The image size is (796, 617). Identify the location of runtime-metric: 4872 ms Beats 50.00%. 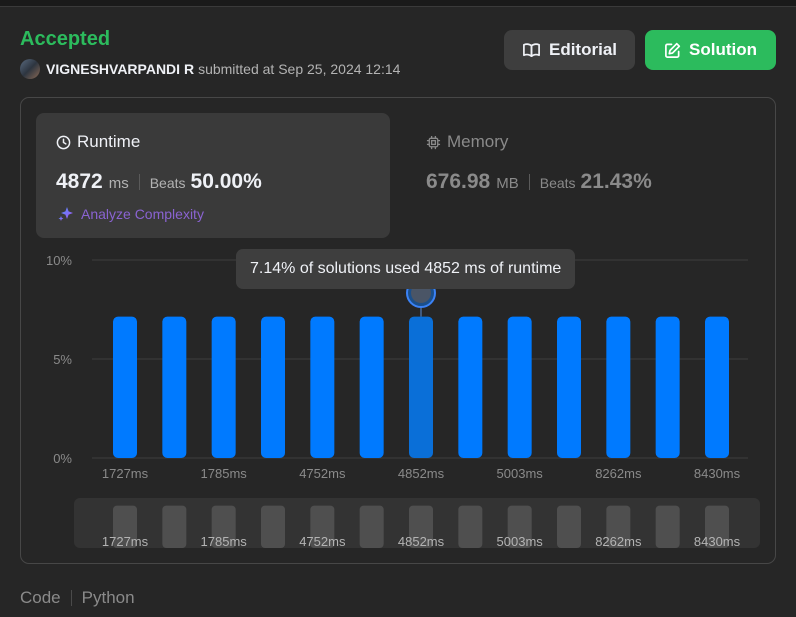
(159, 182).